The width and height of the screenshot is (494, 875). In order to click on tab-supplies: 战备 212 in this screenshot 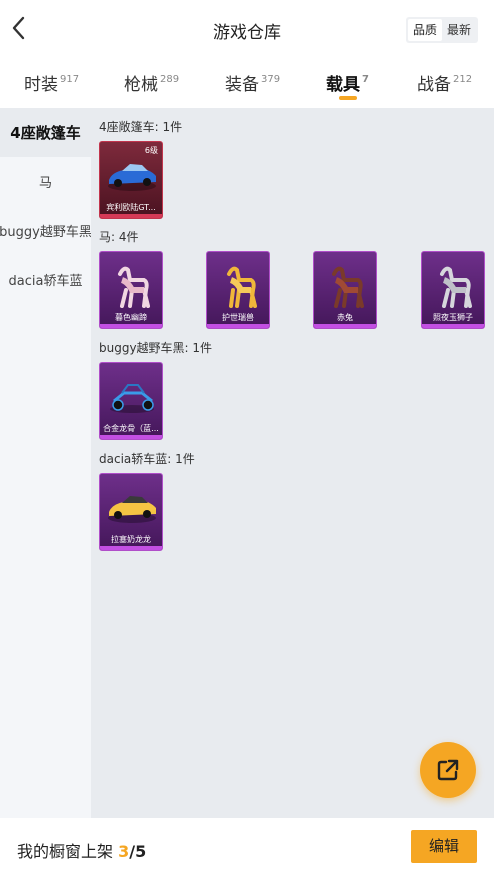, I will do `click(444, 82)`.